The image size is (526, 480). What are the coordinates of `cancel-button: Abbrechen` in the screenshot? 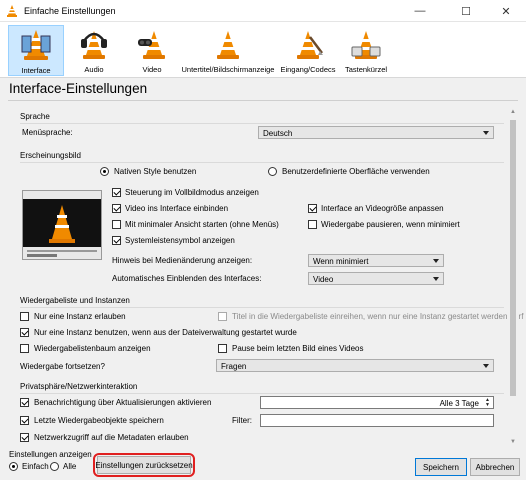 It's located at (495, 467).